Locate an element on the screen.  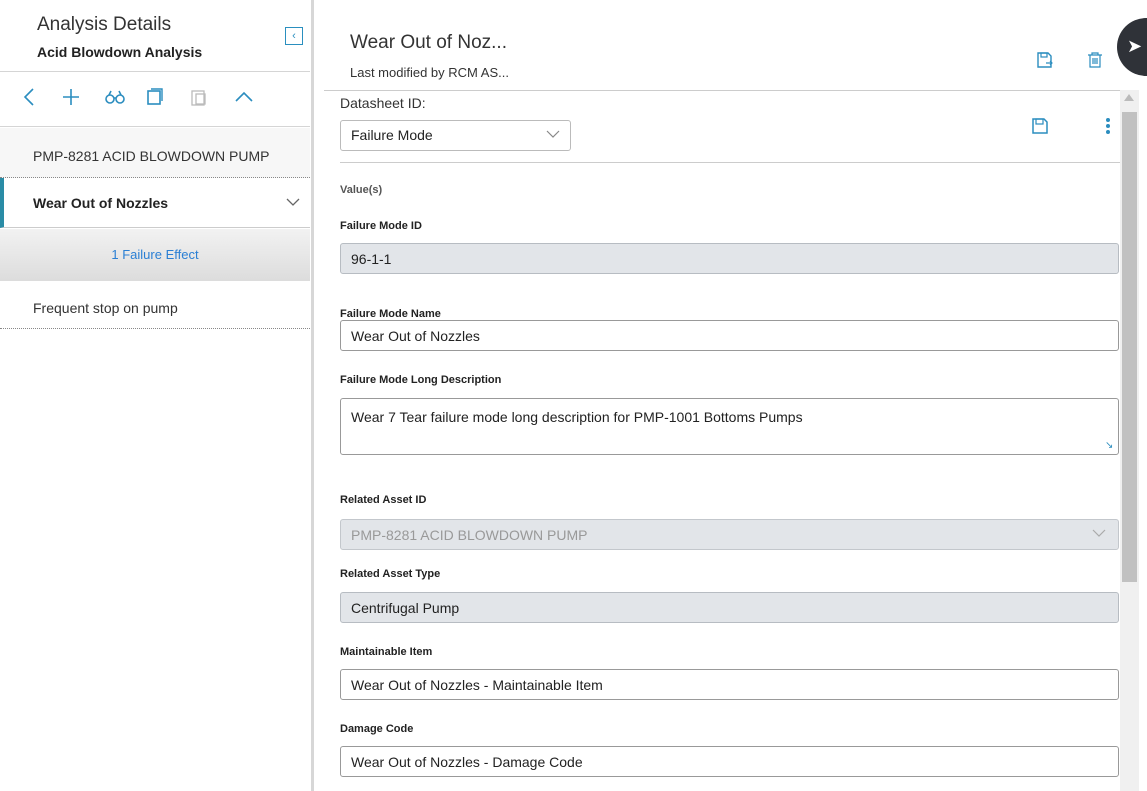
divider is located at coordinates (730, 162).